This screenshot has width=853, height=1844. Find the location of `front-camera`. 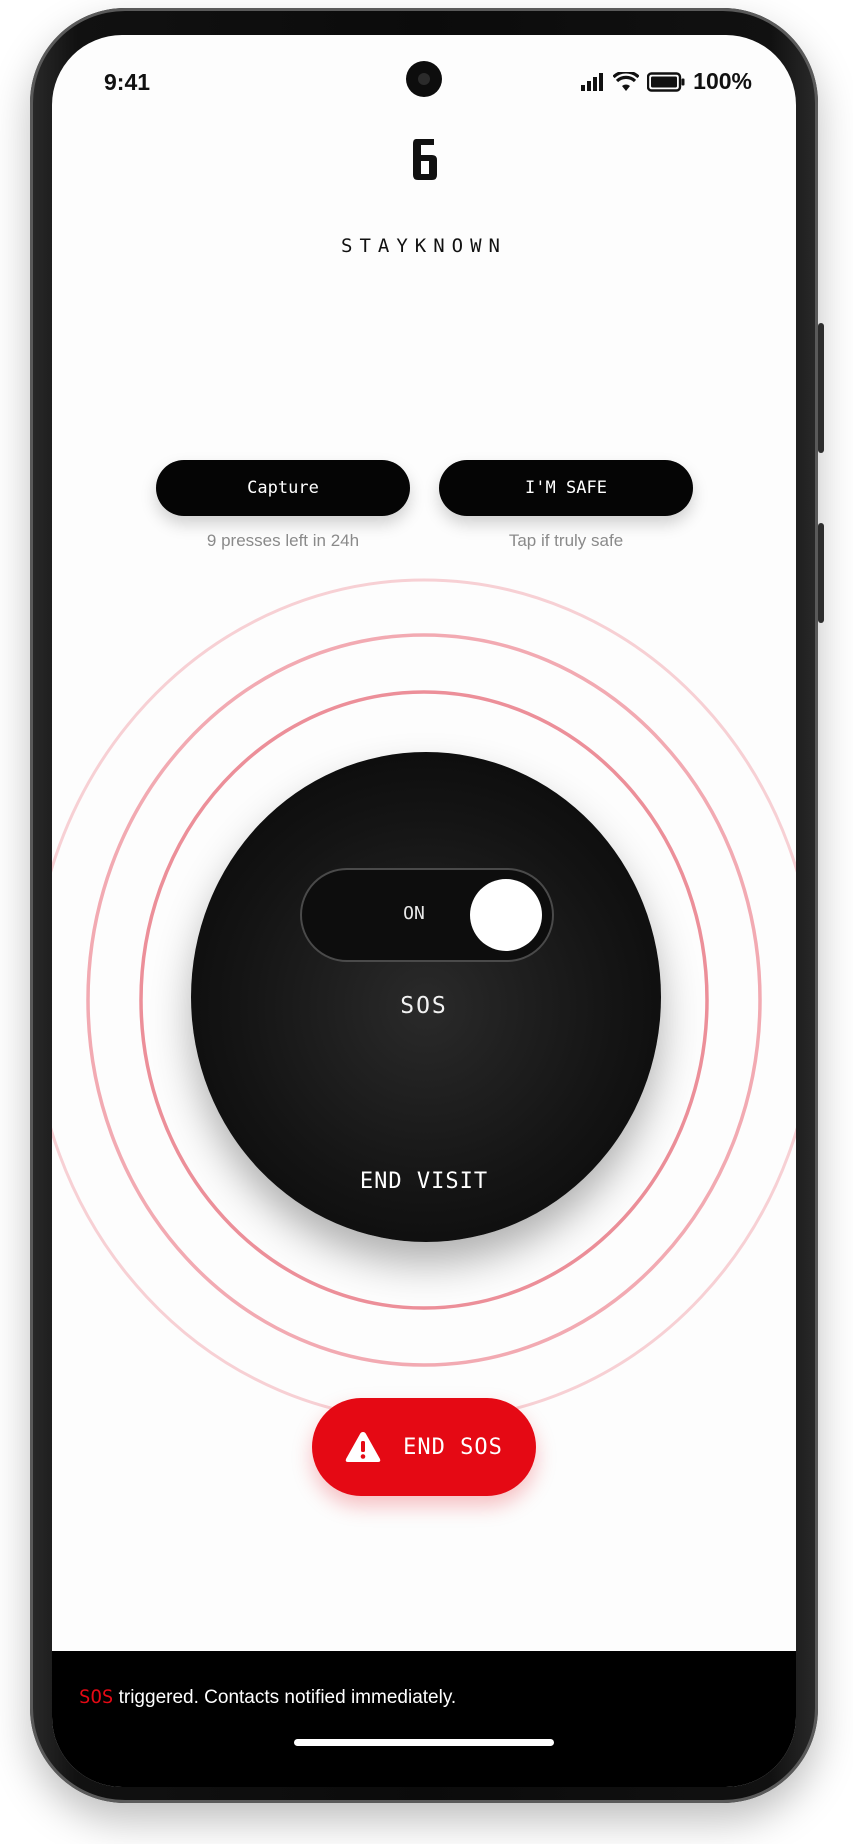

front-camera is located at coordinates (424, 79).